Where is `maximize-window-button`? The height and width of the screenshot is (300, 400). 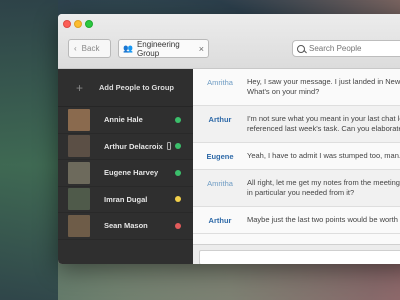 maximize-window-button is located at coordinates (89, 24).